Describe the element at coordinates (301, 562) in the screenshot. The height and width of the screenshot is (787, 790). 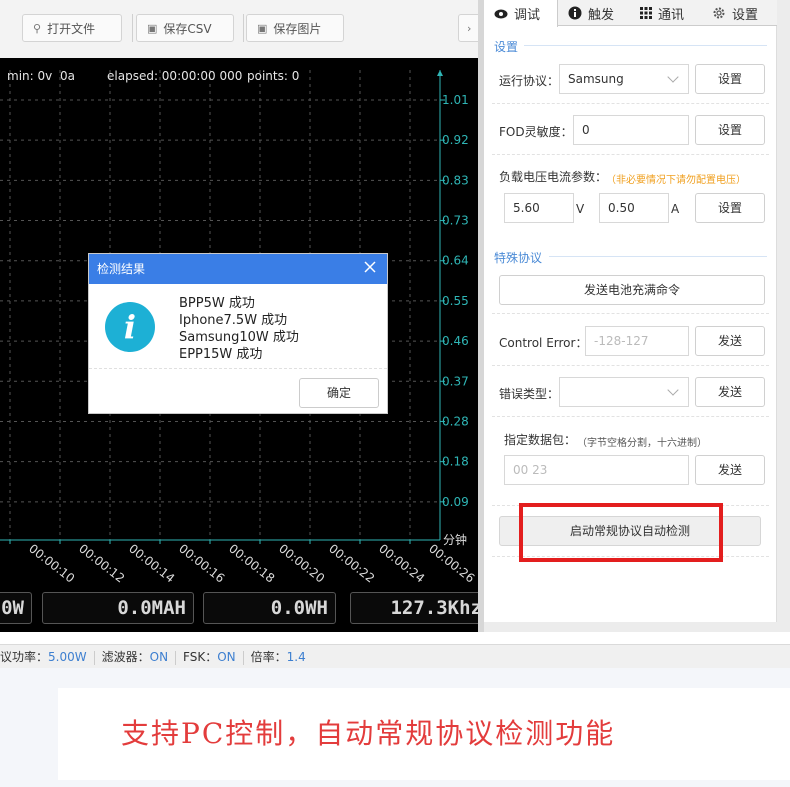
I see `x-tick-label: 00:00:20` at that location.